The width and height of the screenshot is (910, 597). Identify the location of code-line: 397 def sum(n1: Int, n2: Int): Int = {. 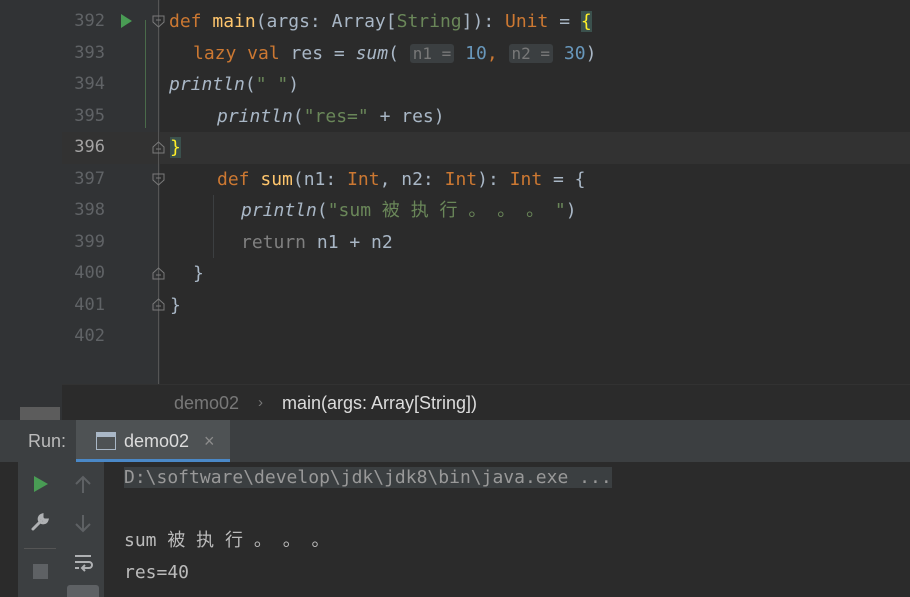
(486, 180).